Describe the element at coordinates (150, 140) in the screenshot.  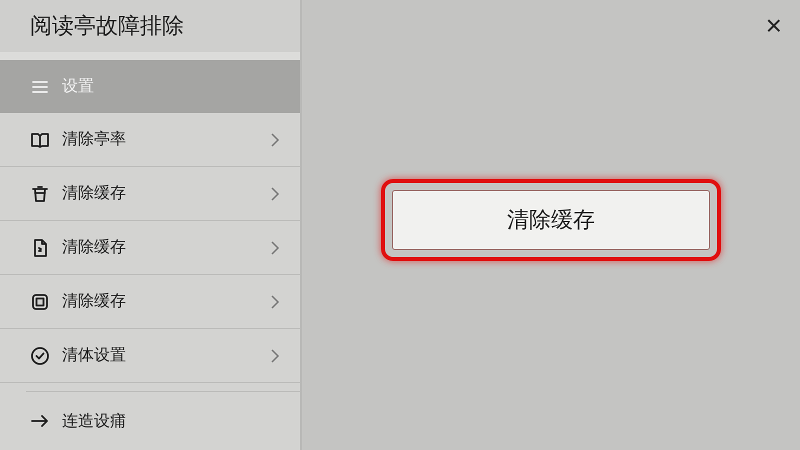
I see `sidebar-item: 清除亭率` at that location.